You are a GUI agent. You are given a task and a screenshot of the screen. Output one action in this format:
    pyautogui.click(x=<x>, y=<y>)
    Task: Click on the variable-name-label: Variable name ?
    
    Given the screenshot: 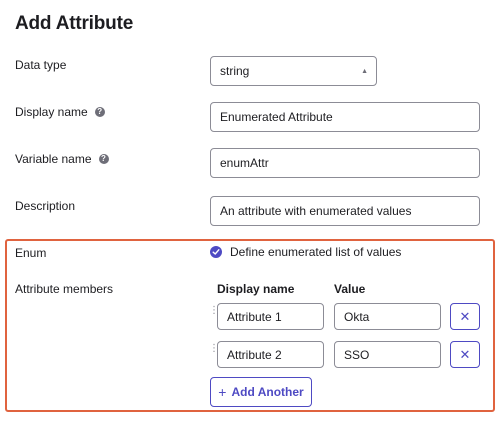 What is the action you would take?
    pyautogui.click(x=62, y=159)
    